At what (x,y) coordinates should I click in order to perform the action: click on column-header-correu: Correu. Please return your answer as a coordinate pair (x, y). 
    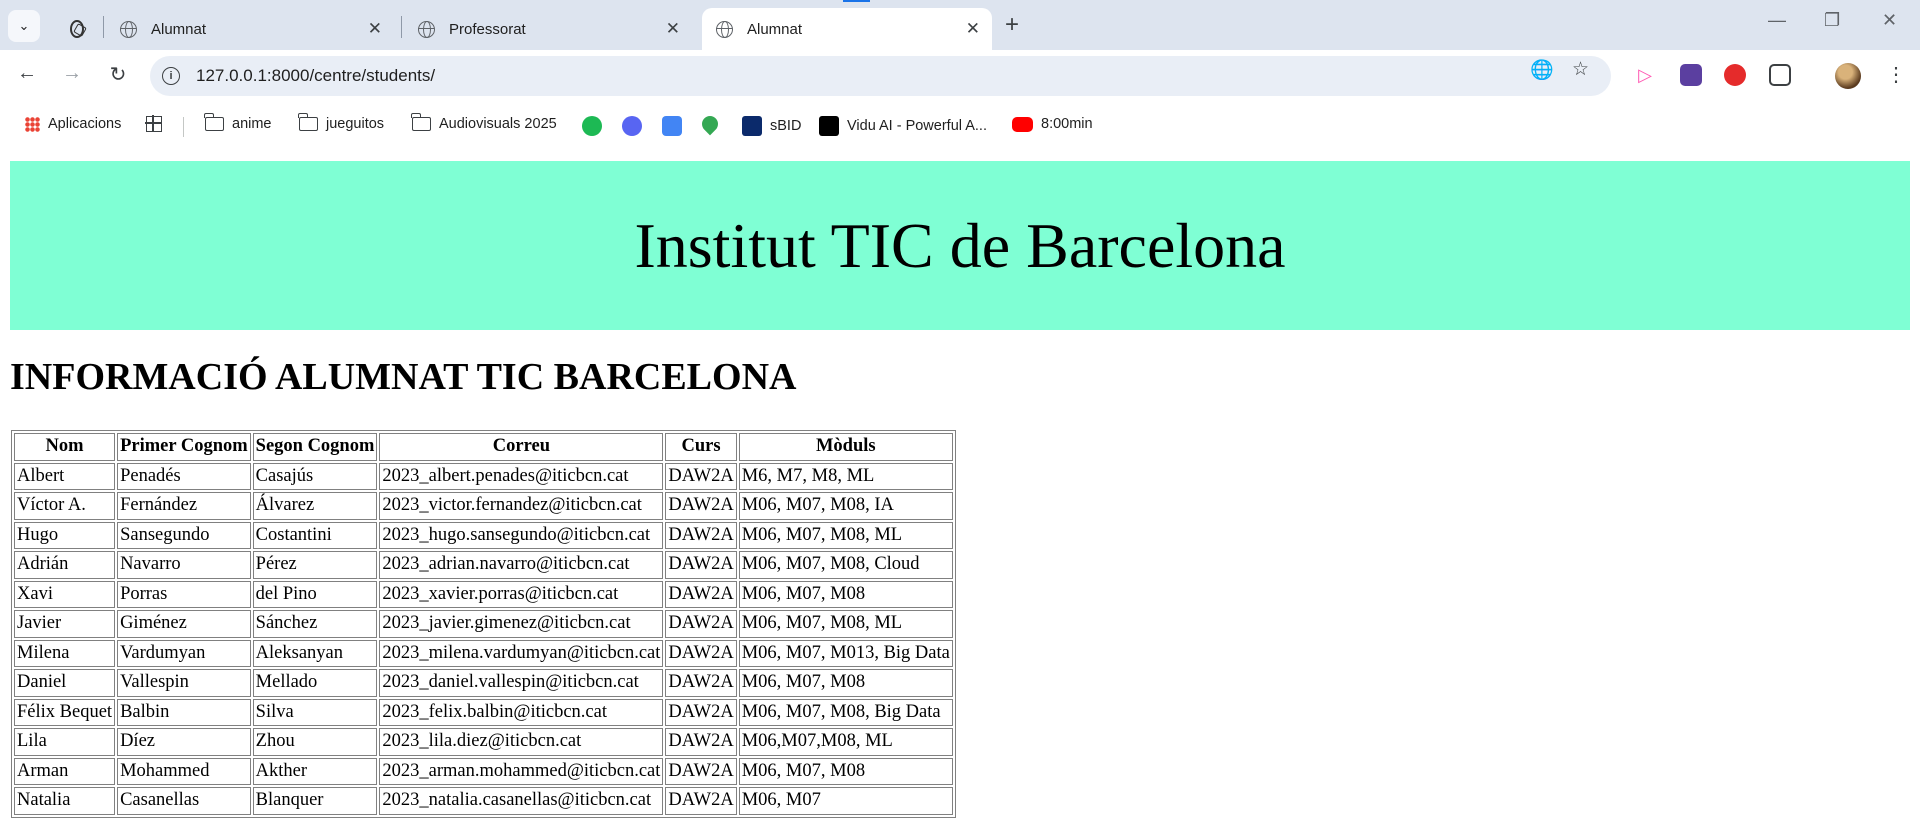
    Looking at the image, I should click on (521, 447).